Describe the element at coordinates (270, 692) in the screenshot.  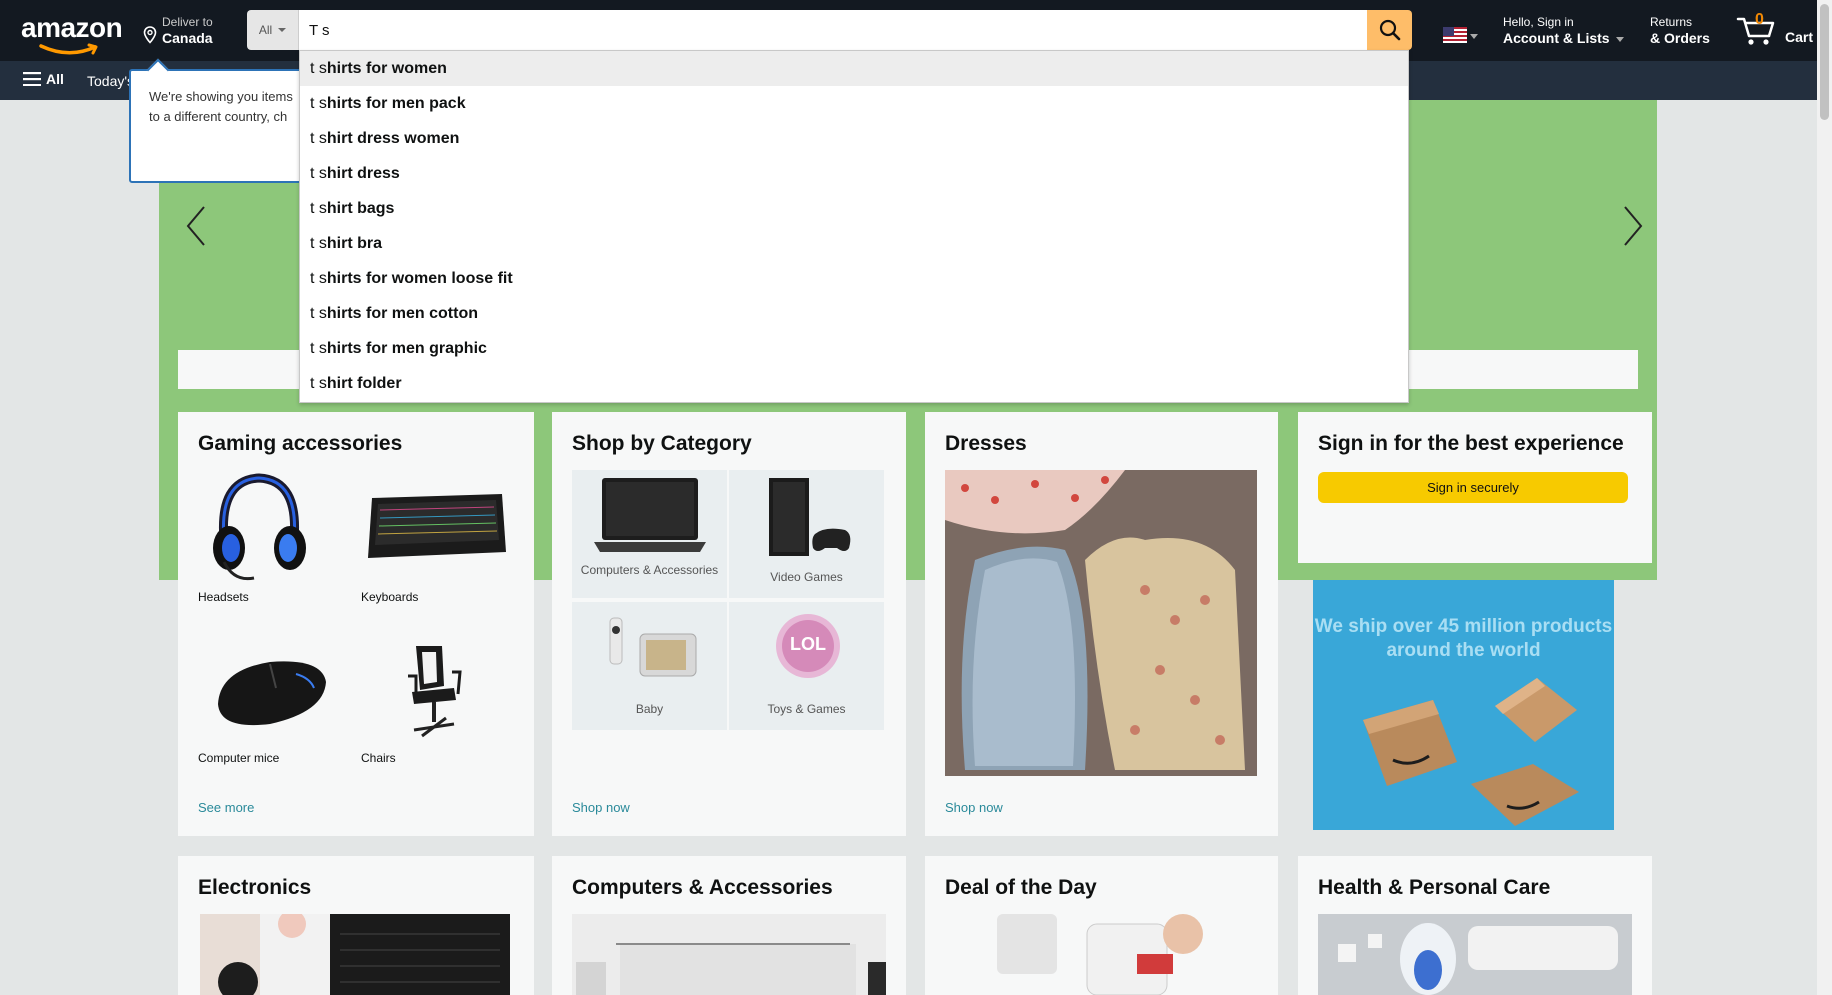
I see `computer-mouse-icon` at that location.